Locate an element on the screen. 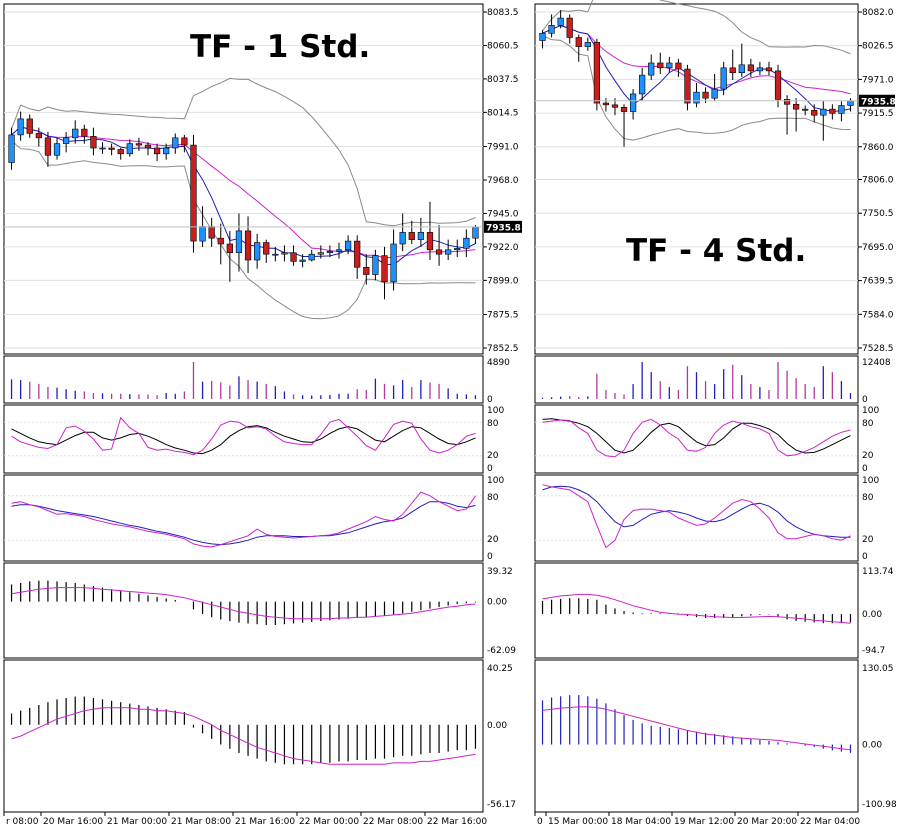 The width and height of the screenshot is (898, 831). p1-x-tick-label: 20 Mar 20:00 is located at coordinates (767, 822).